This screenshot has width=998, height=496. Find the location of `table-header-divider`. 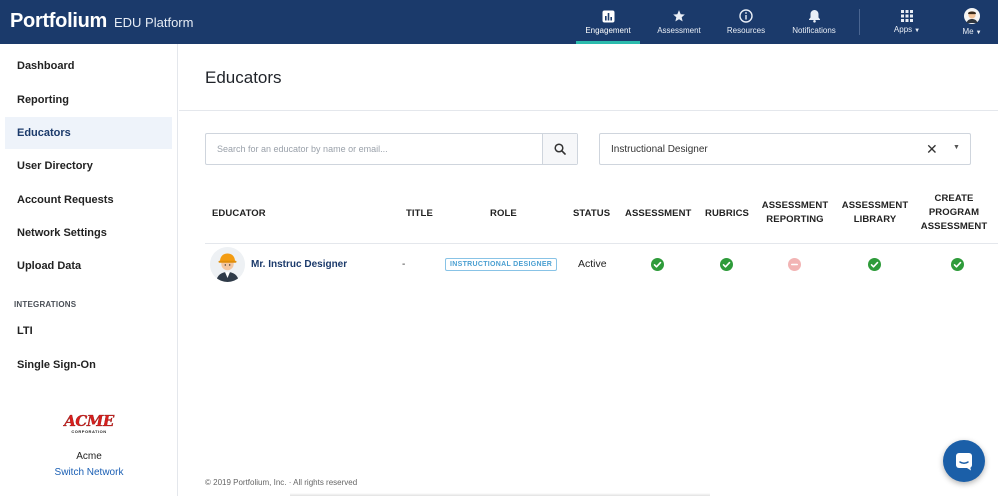

table-header-divider is located at coordinates (601, 243).